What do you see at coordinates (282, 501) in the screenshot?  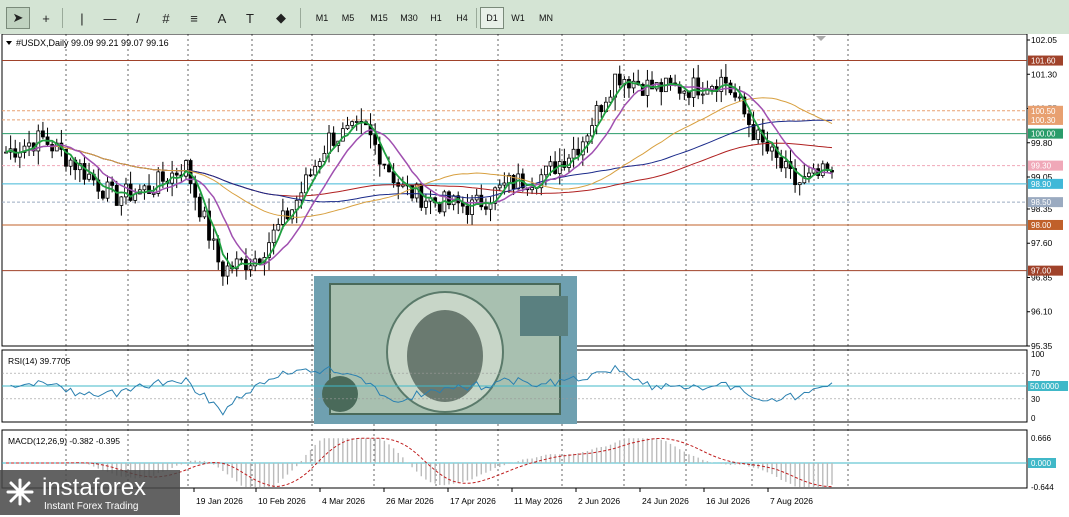 I see `date-axis-label: 10 Feb 2026` at bounding box center [282, 501].